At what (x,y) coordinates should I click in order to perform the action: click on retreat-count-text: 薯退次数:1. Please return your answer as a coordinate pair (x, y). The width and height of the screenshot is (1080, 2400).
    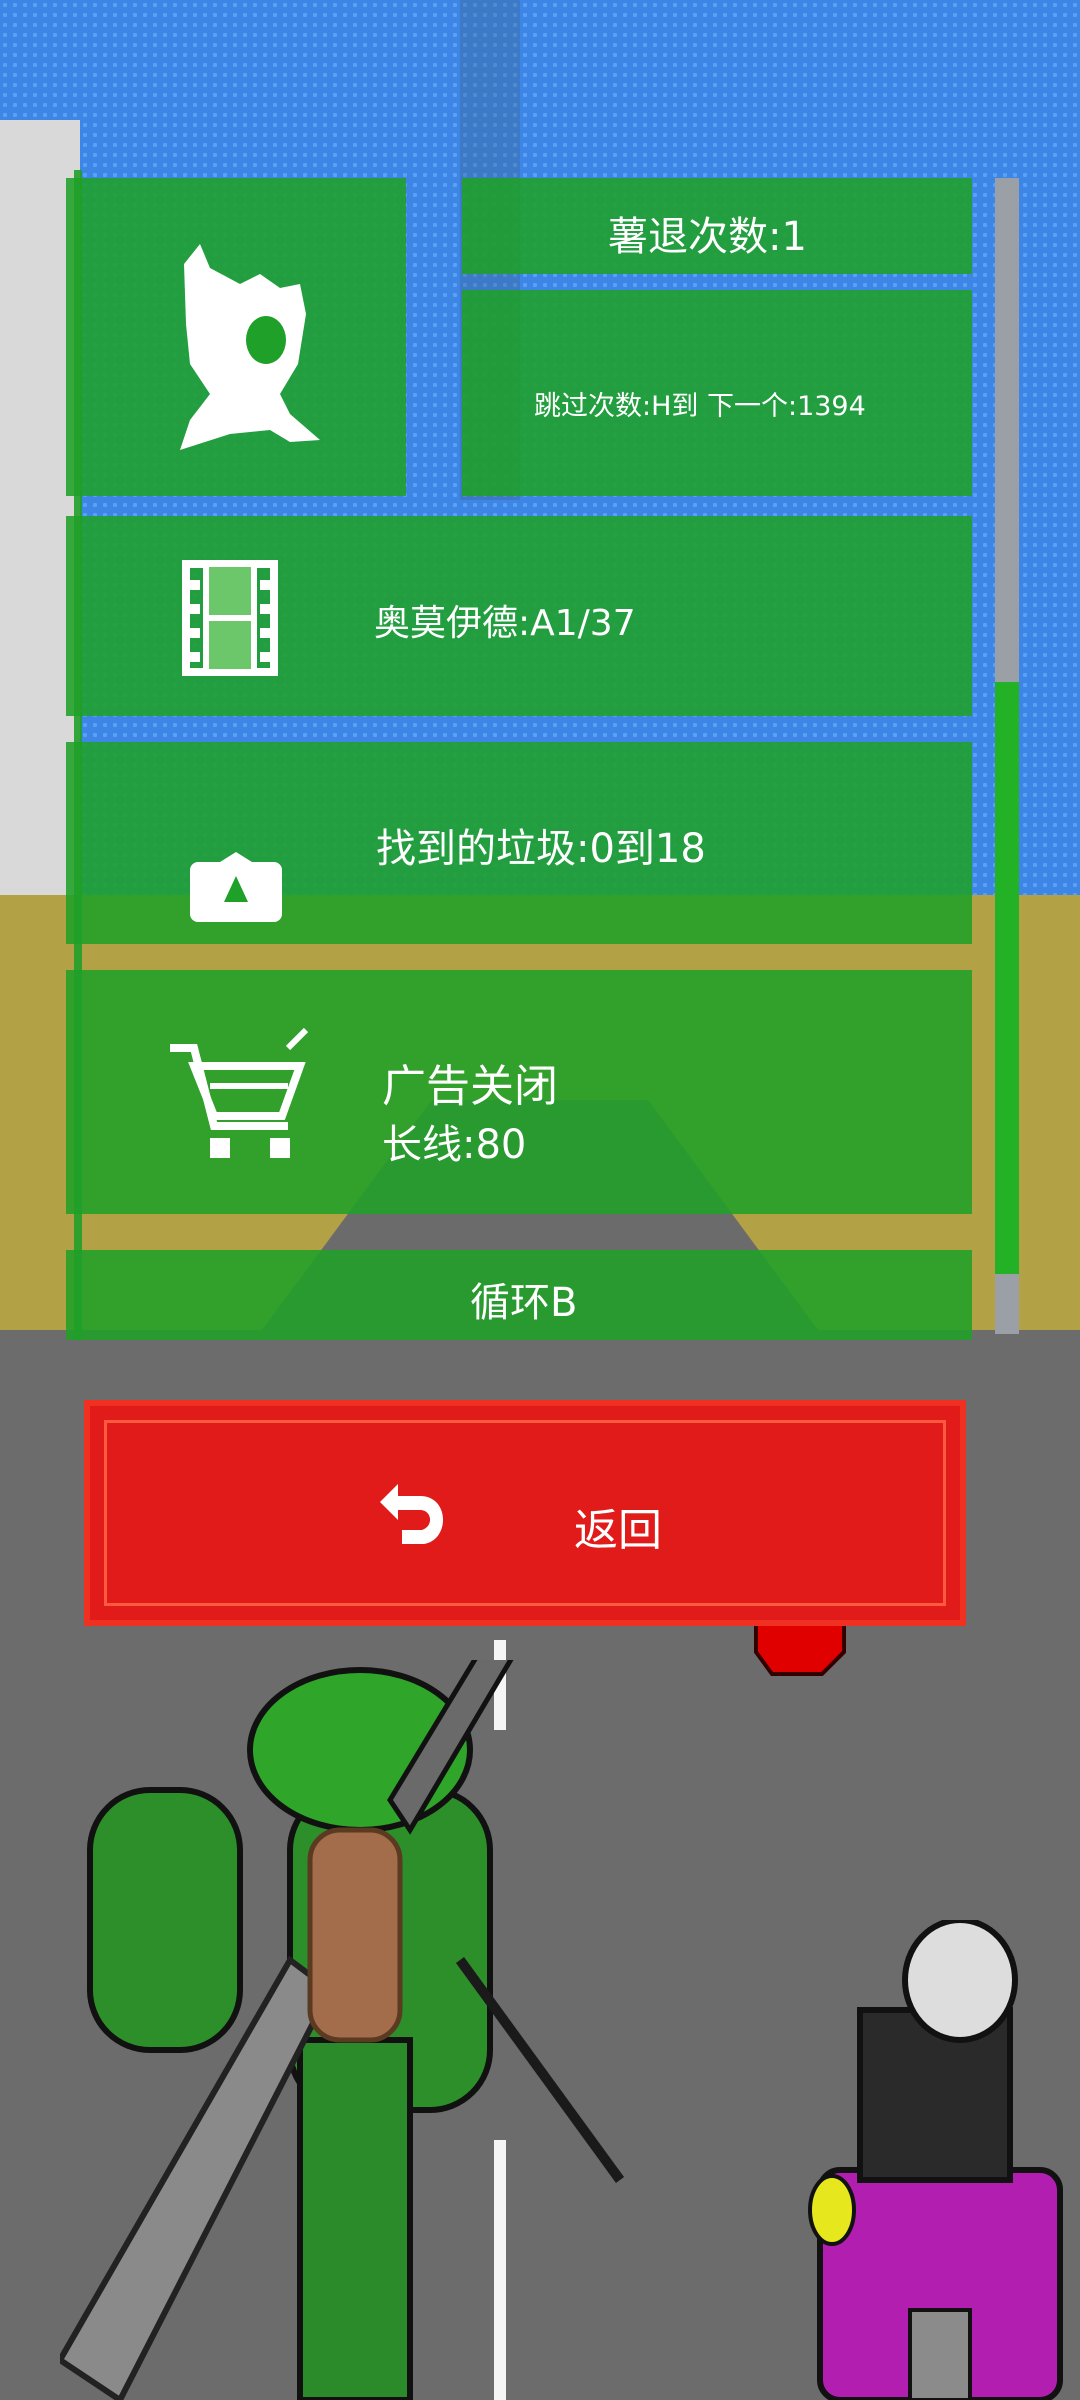
    Looking at the image, I should click on (707, 237).